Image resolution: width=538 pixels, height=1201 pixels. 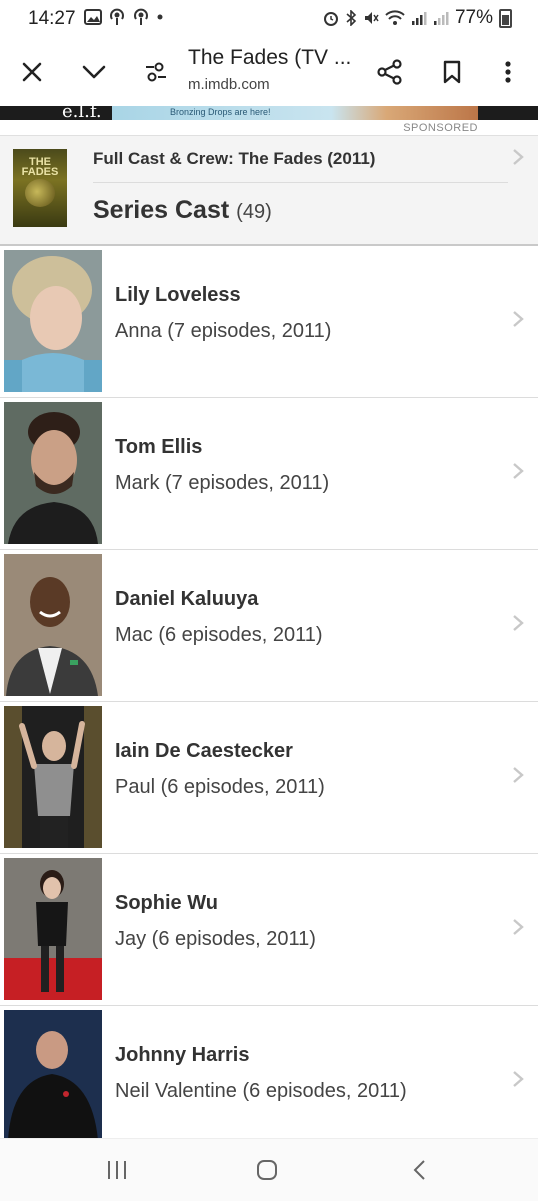 What do you see at coordinates (204, 751) in the screenshot?
I see `cast-name: Iain De Caestecker` at bounding box center [204, 751].